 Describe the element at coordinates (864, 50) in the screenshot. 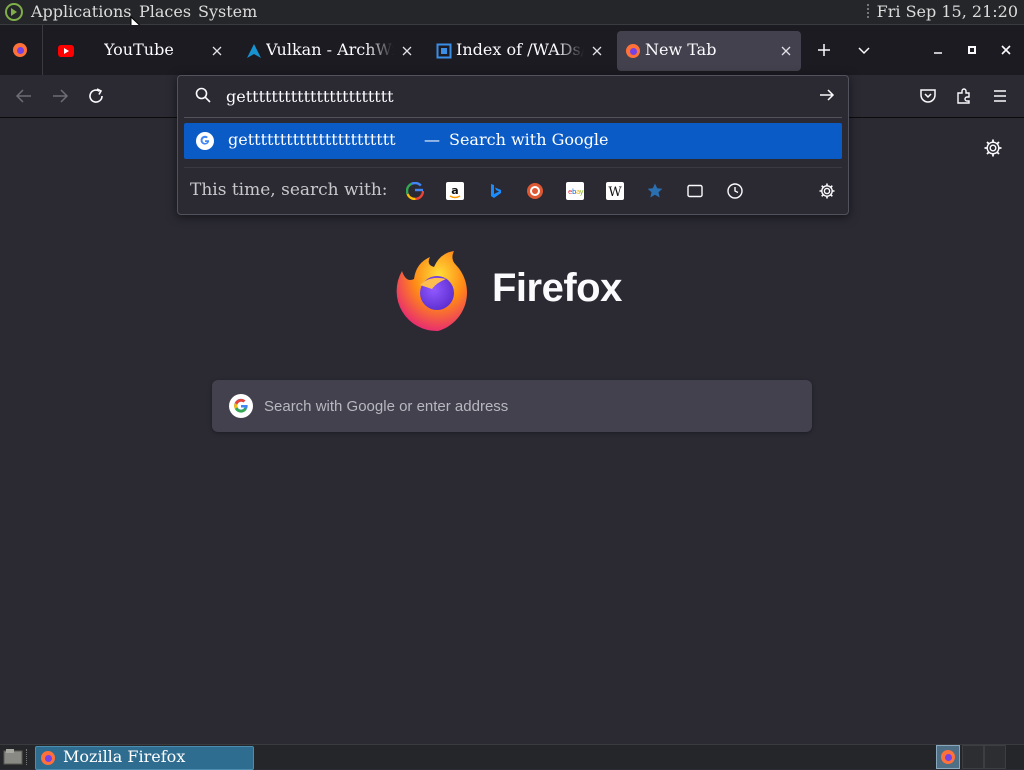

I see `list-all-tabs-icon` at that location.